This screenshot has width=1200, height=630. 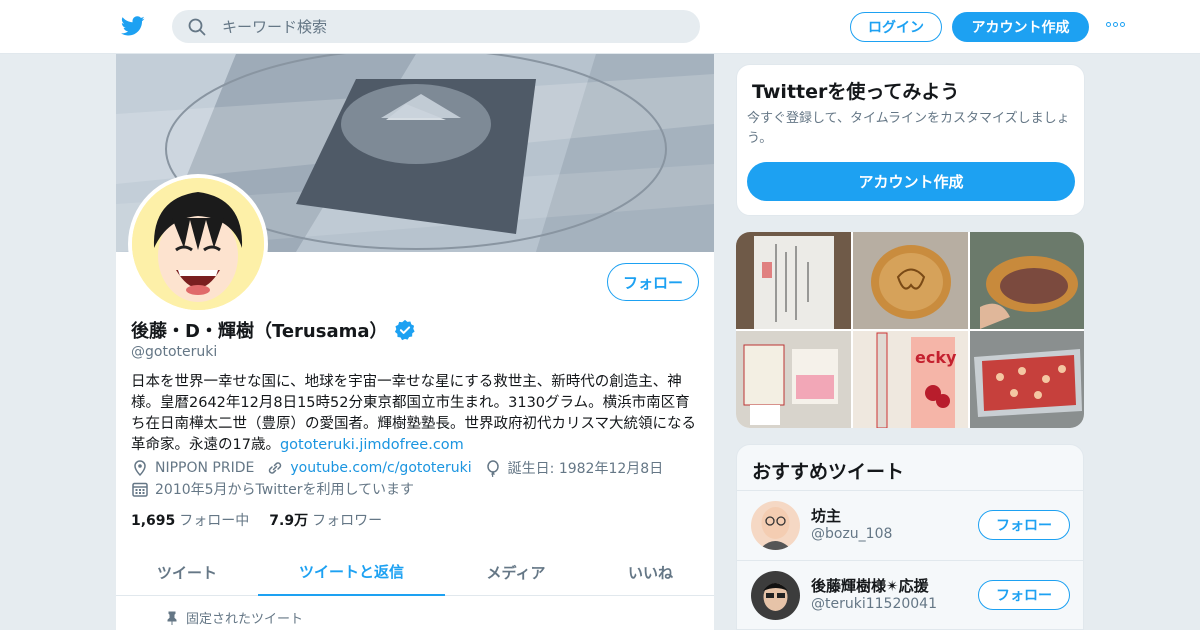 I want to click on location-text: NIPPON PRIDE, so click(x=205, y=468).